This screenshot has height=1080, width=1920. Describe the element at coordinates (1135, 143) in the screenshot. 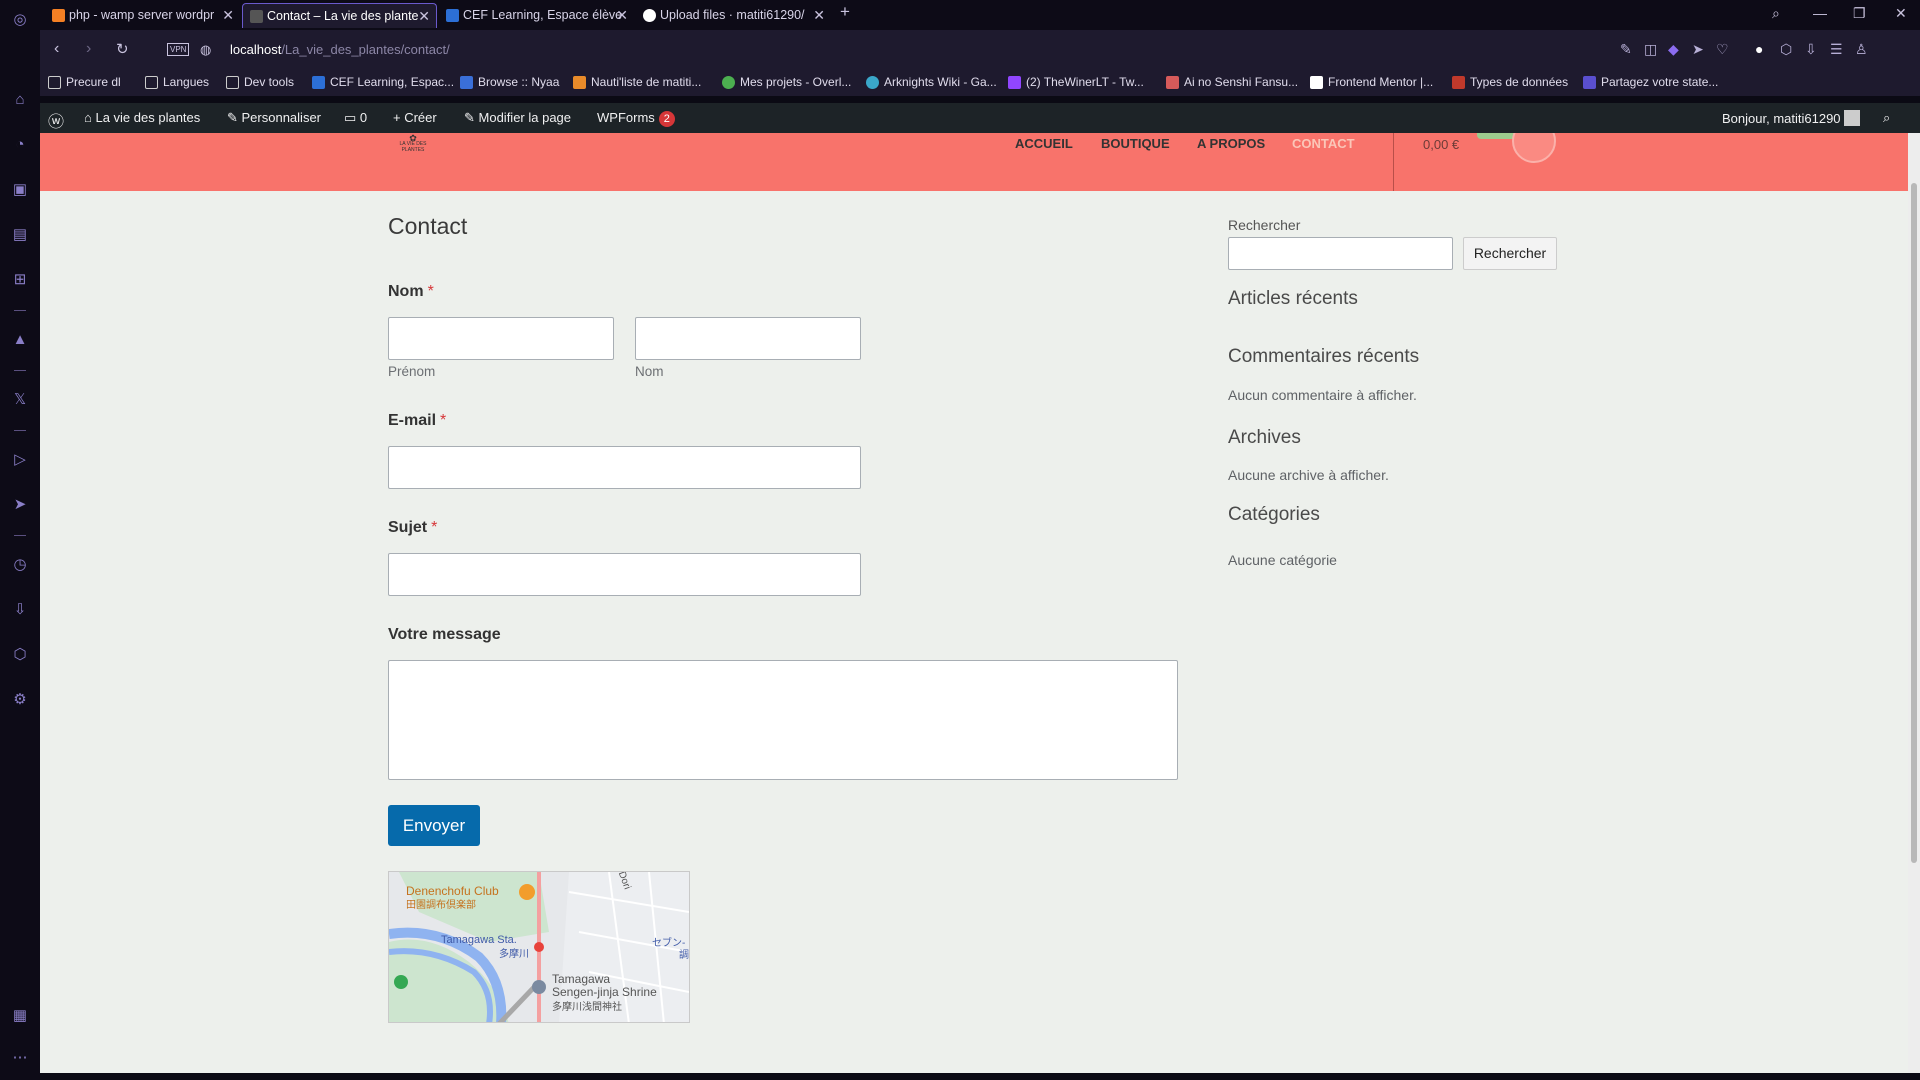

I see `menu-item-boutique: BOUTIQUE` at that location.